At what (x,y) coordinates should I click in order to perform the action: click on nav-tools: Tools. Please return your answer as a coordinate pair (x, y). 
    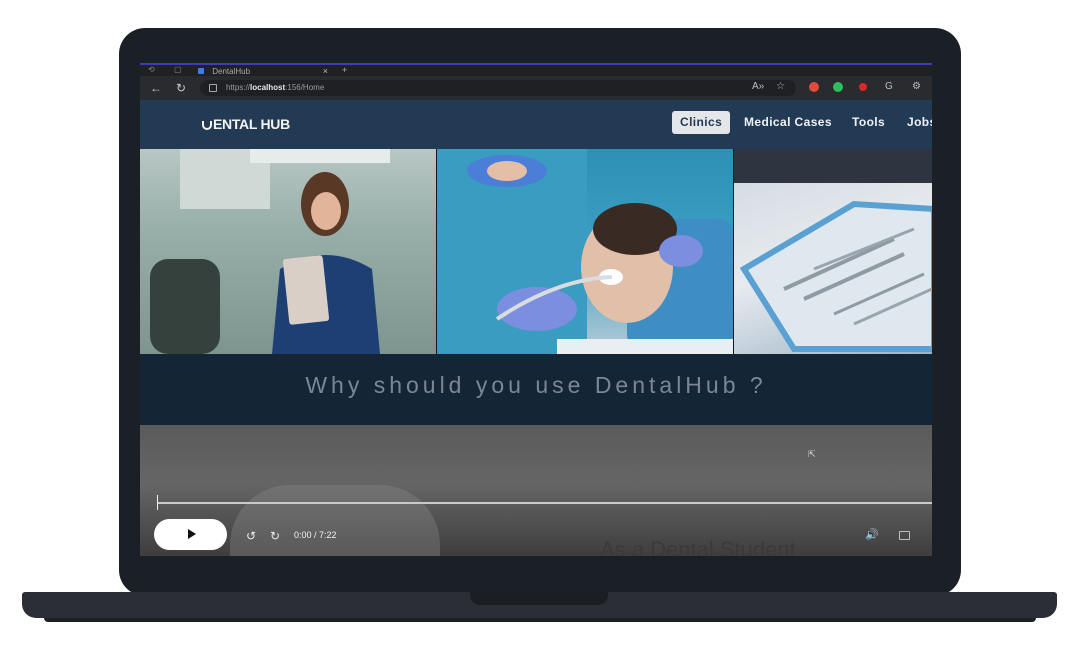
    Looking at the image, I should click on (868, 122).